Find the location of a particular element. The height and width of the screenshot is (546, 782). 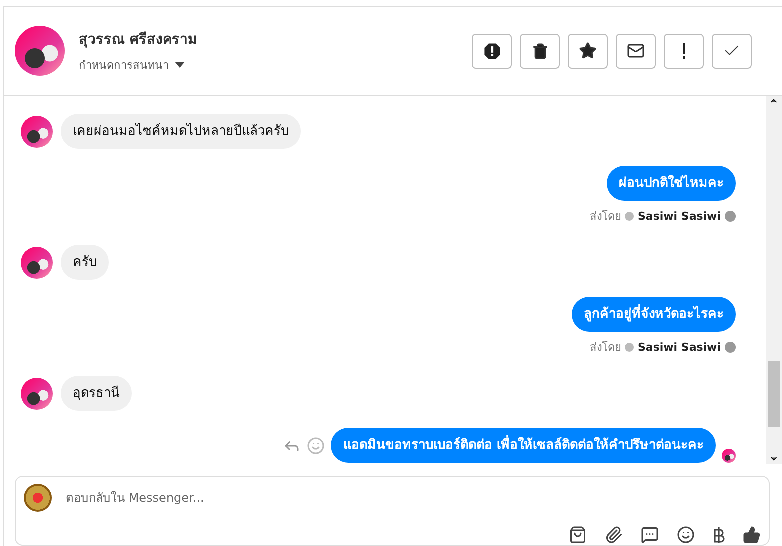

avatar is located at coordinates (40, 51).